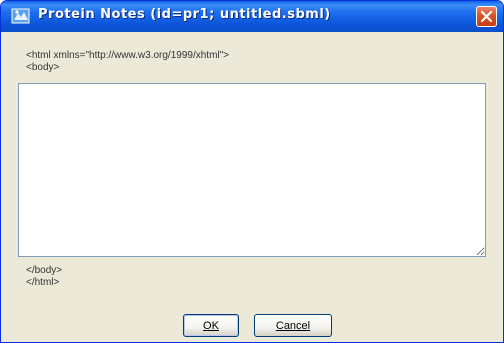 This screenshot has width=504, height=343. I want to click on html-close-tag: </html>, so click(43, 282).